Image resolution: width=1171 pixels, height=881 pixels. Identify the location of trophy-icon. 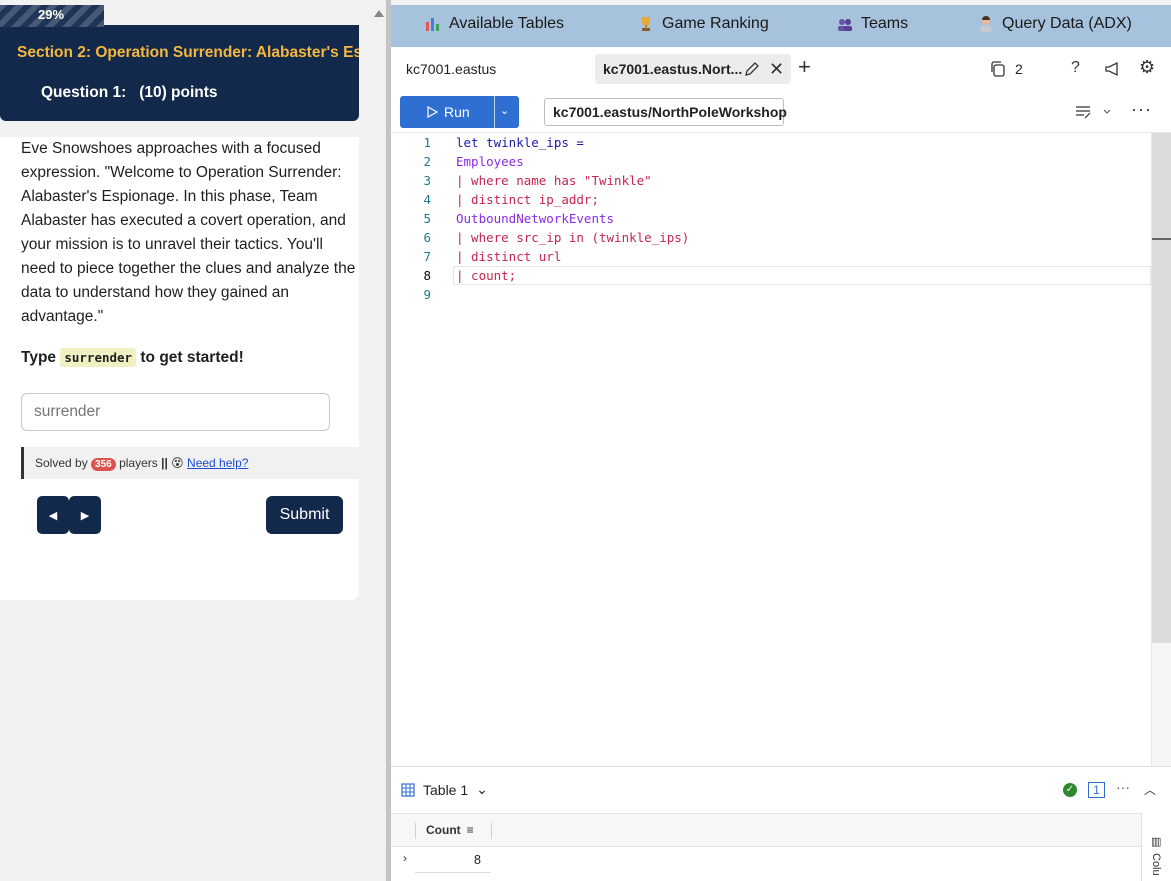
(646, 24).